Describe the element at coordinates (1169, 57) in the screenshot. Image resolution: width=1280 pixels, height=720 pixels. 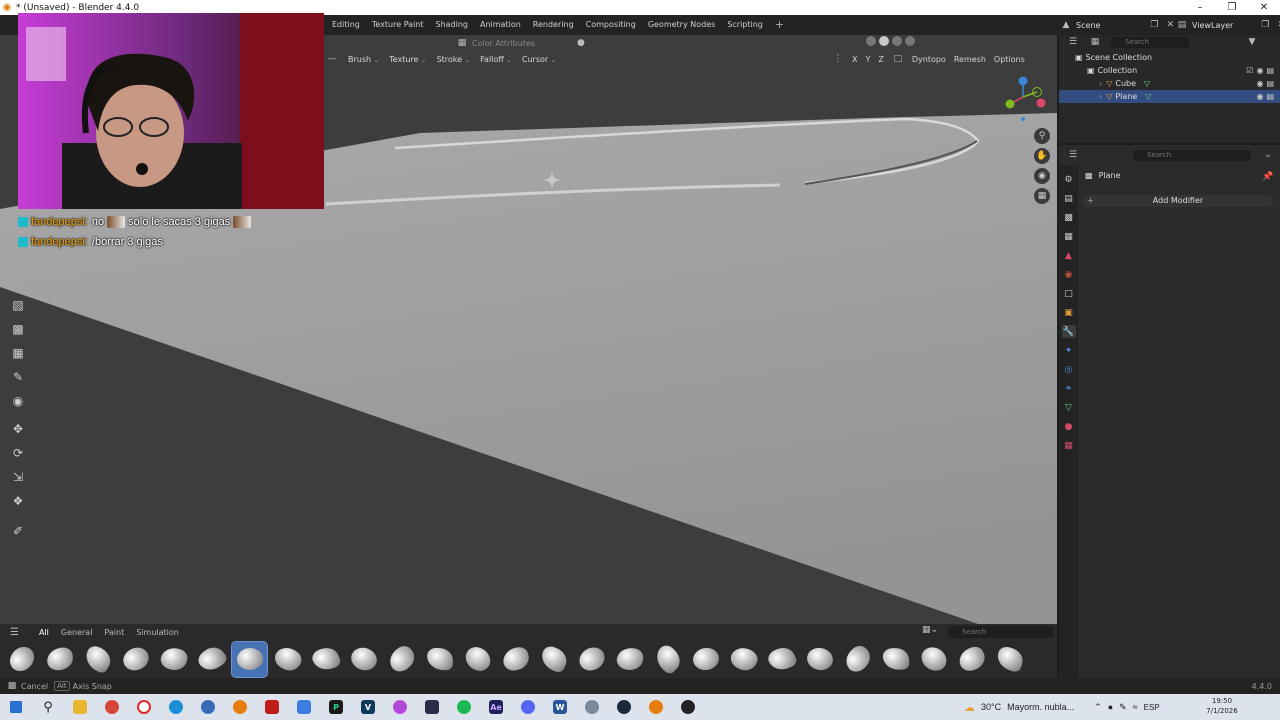
I see `outliner-row: ▣ Scene Collection` at that location.